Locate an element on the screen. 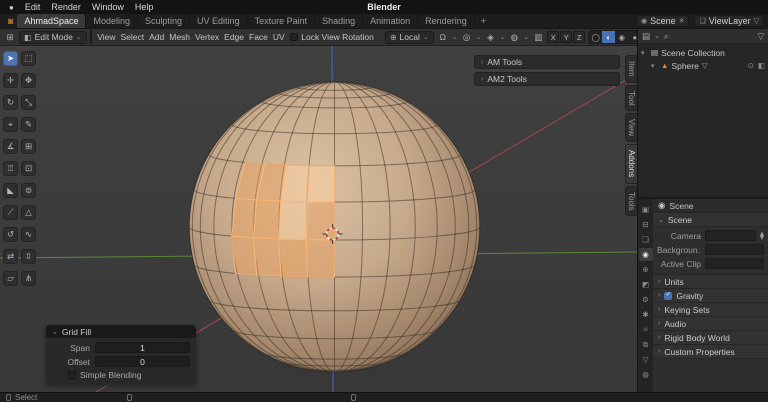  properties-tab-object: ◩ is located at coordinates (646, 284).